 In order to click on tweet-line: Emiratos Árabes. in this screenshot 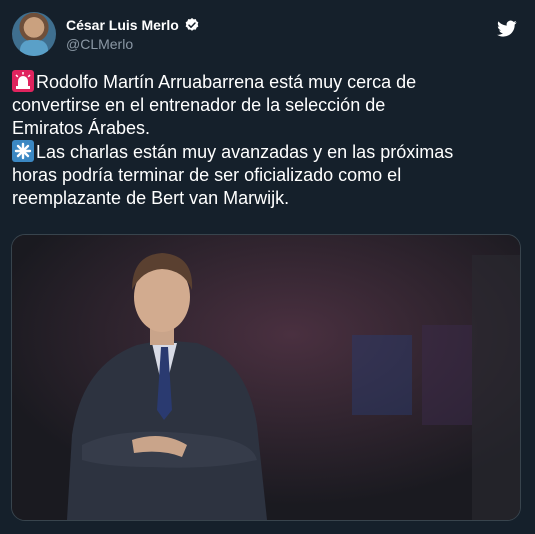, I will do `click(268, 128)`.